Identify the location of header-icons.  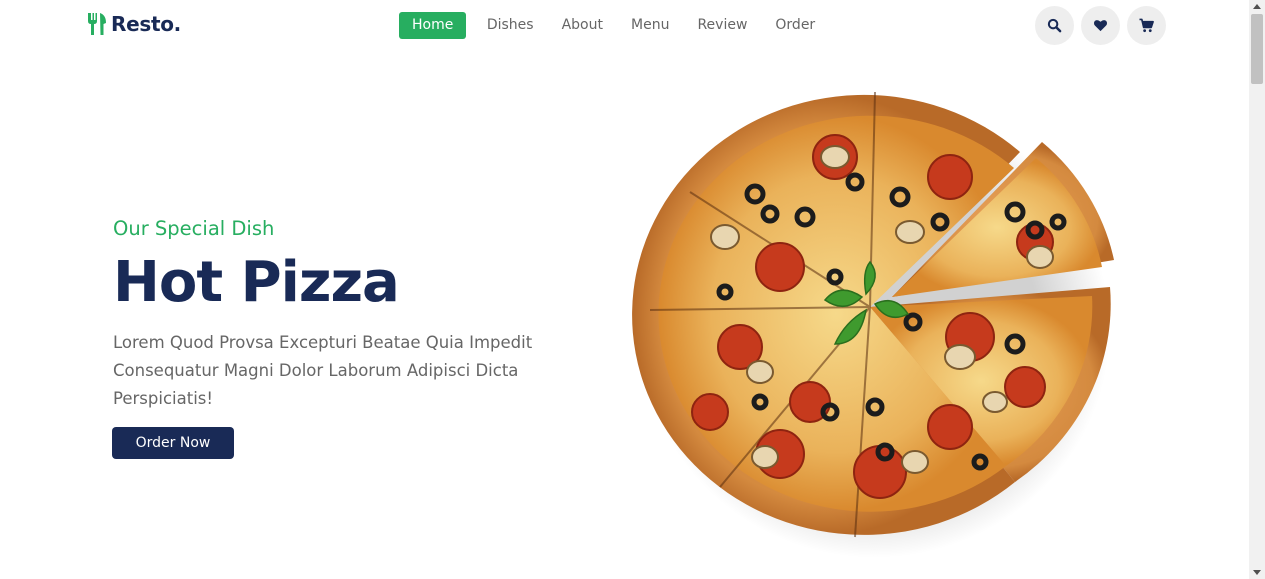
(1104, 25).